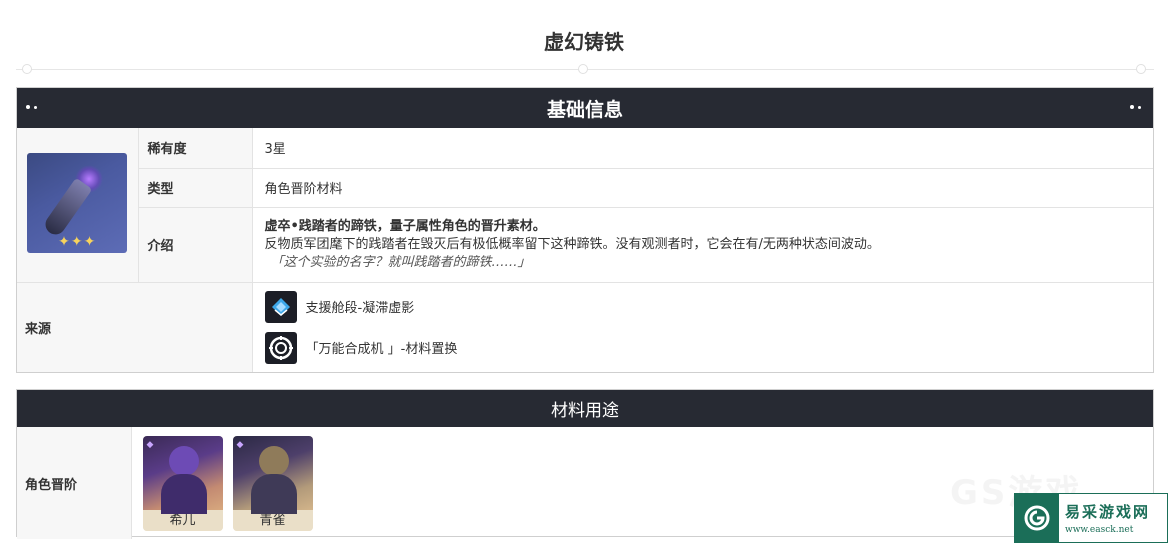  What do you see at coordinates (583, 69) in the screenshot?
I see `divider-ornament-center` at bounding box center [583, 69].